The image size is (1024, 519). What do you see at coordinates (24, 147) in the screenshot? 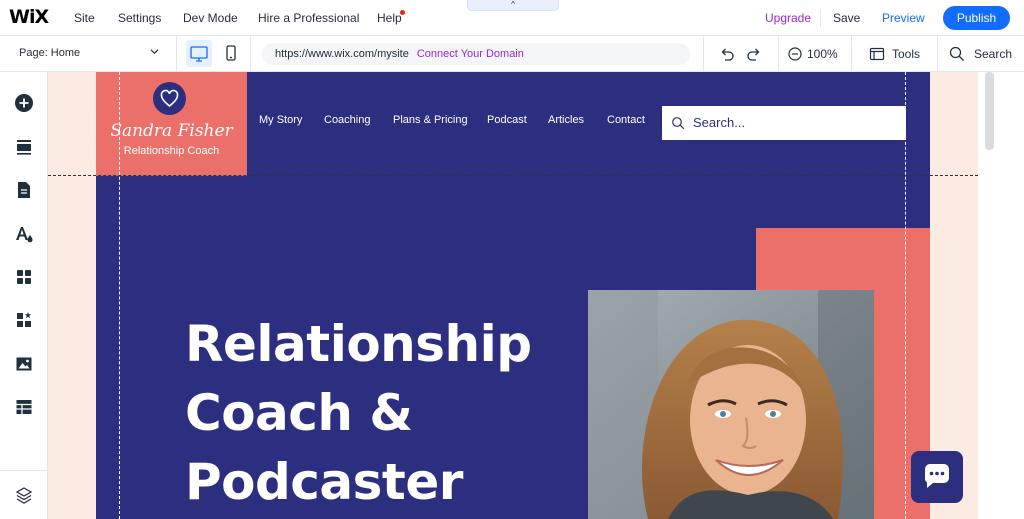
I see `sections-icon` at bounding box center [24, 147].